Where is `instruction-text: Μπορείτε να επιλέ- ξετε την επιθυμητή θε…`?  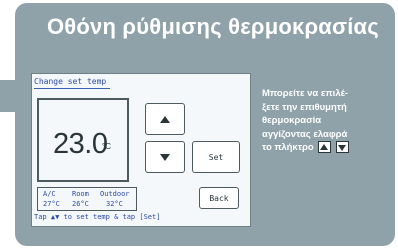
instruction-text: Μπορείτε να επιλέ- ξετε την επιθυμητή θε… is located at coordinates (323, 121).